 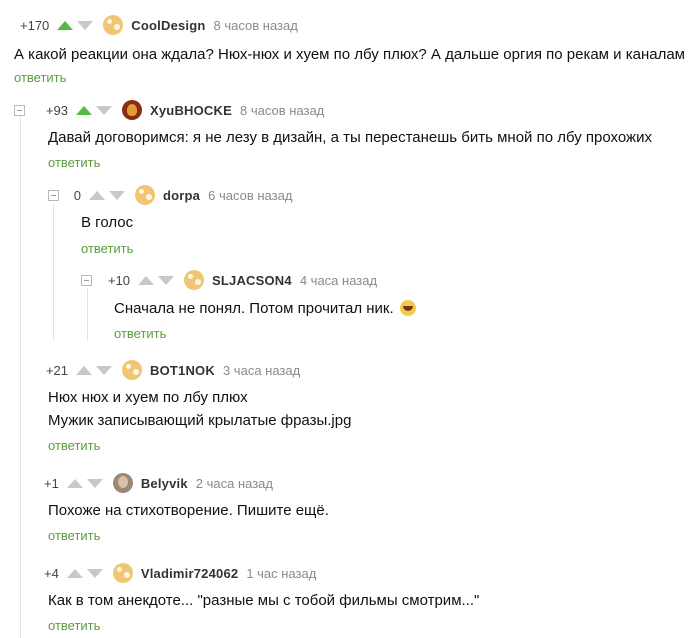 I want to click on comment-username: Vladimir724062, so click(x=189, y=573).